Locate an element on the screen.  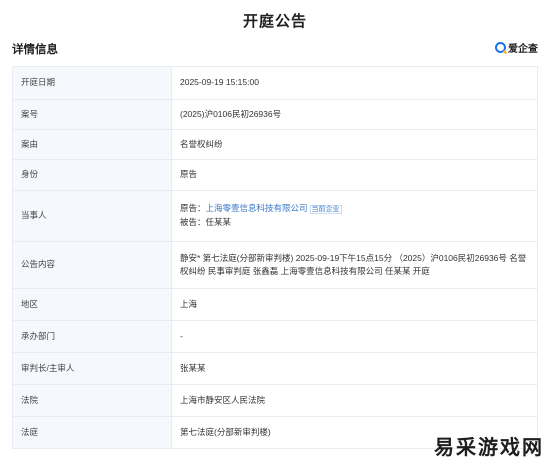
table-row: 当事人 原告：上海零壹信息科技有限公司 当前企业 被告：任某某 is located at coordinates (275, 216).